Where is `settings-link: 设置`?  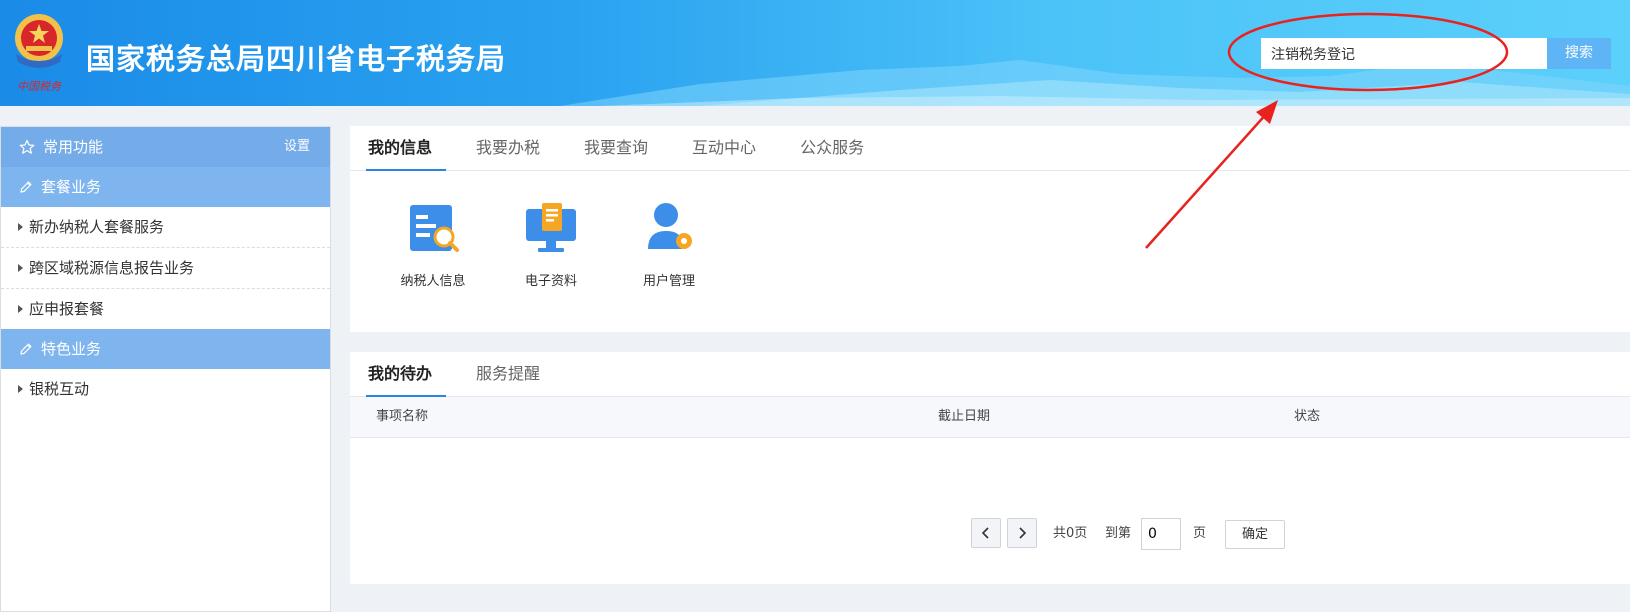
settings-link: 设置 is located at coordinates (297, 147).